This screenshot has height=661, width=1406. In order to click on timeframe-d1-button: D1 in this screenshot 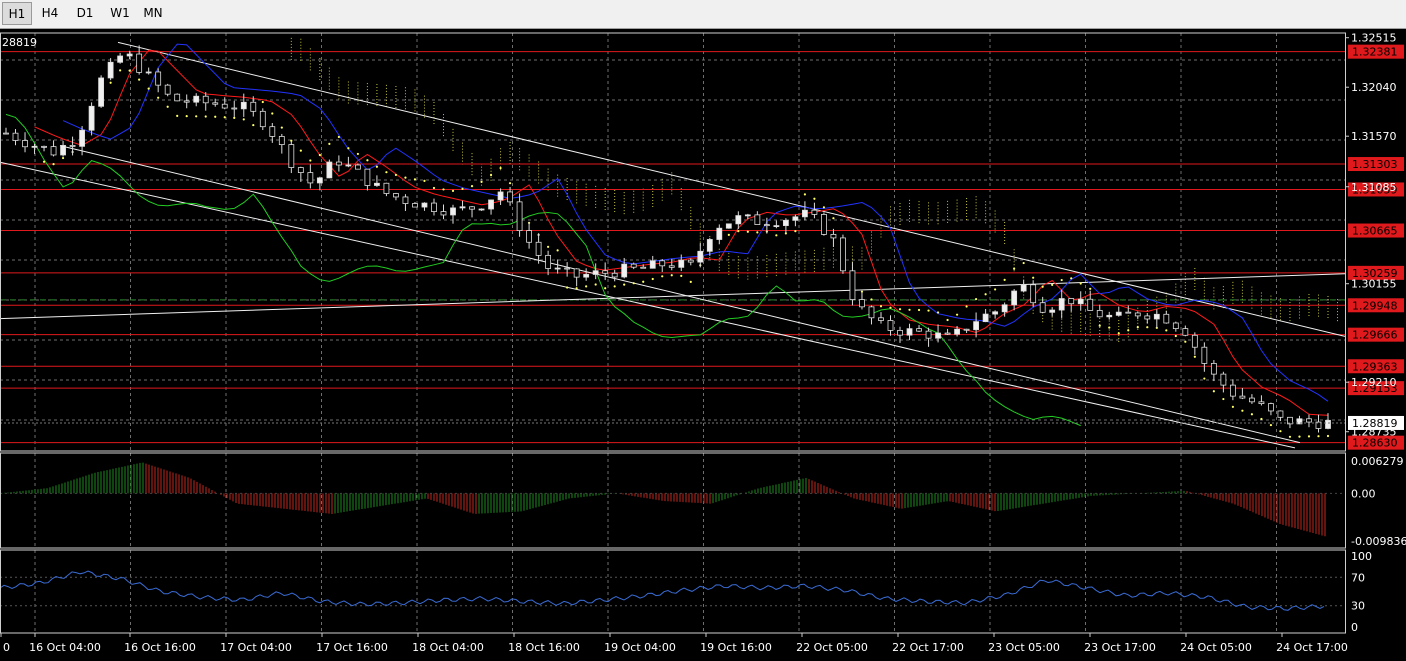, I will do `click(85, 13)`.